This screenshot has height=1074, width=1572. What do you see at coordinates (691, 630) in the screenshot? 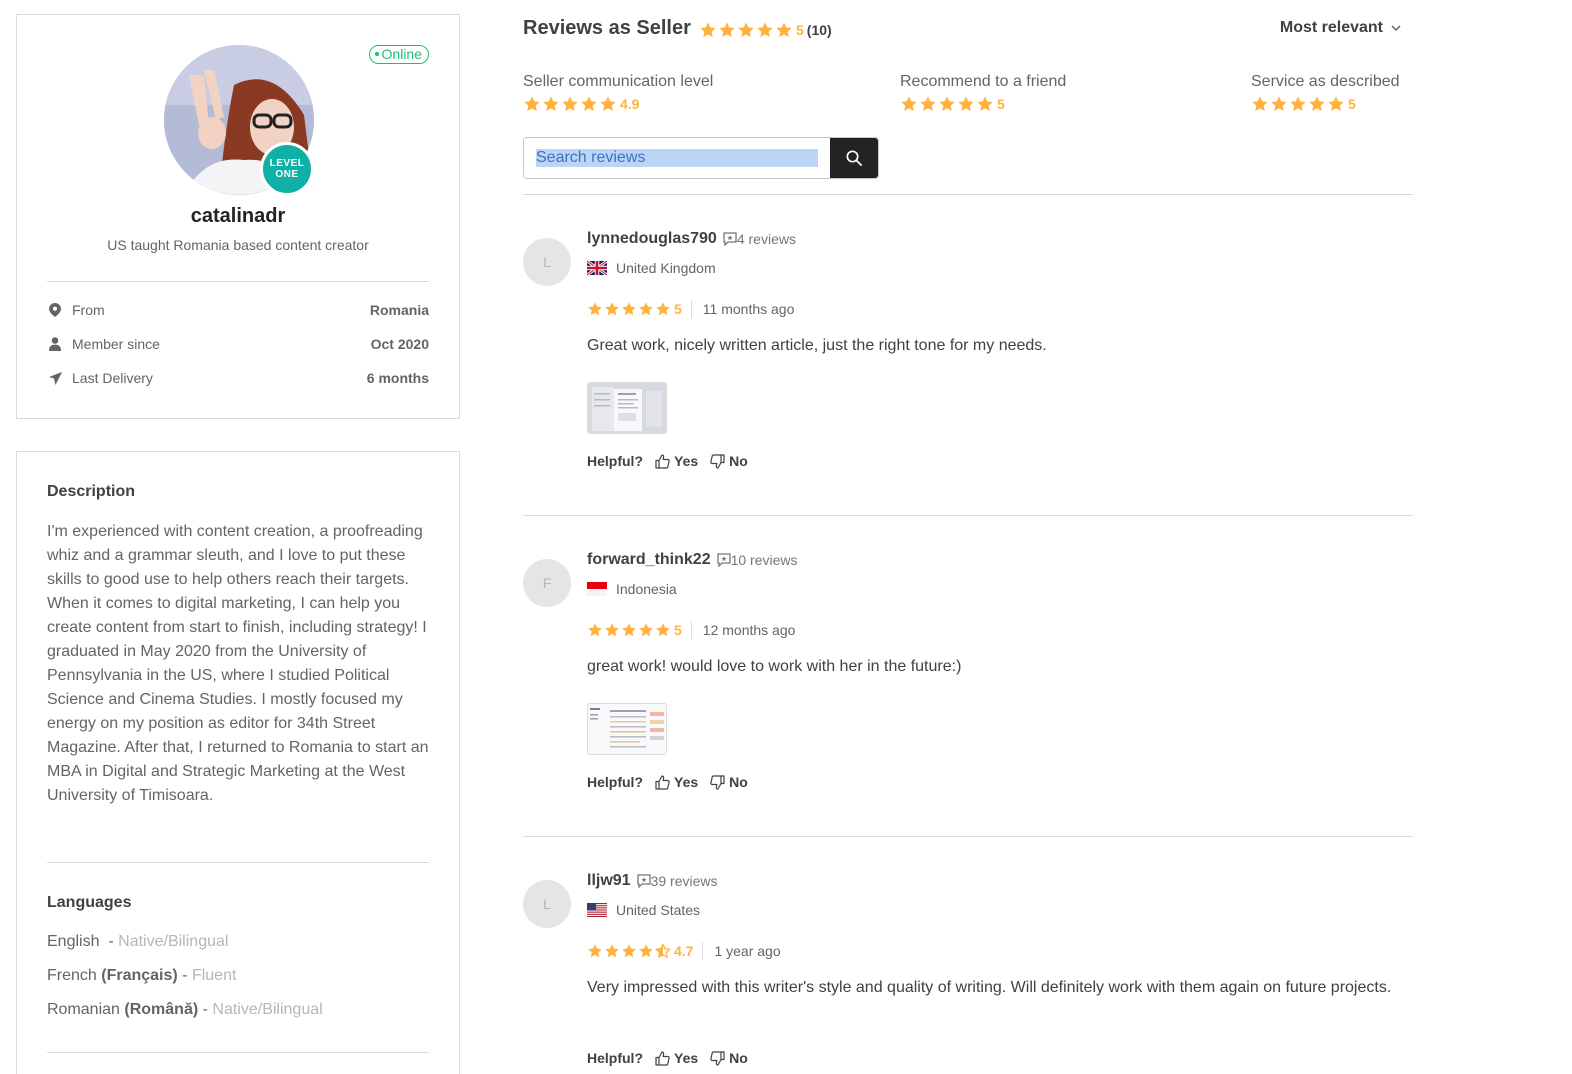
I see `rating-separator` at bounding box center [691, 630].